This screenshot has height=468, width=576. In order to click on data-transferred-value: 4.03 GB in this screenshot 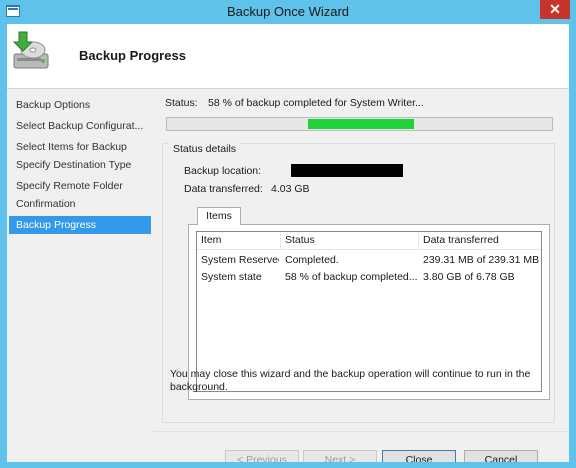, I will do `click(290, 189)`.